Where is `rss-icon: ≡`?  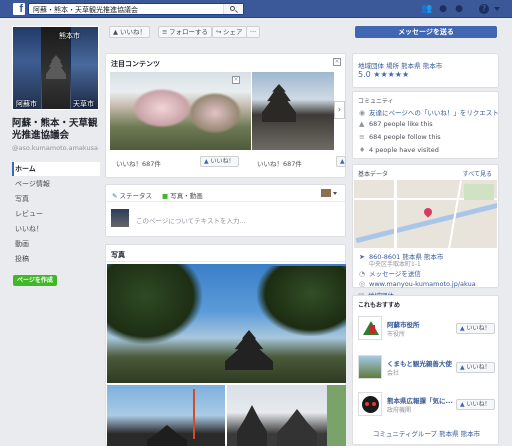
rss-icon: ≡ is located at coordinates (165, 32).